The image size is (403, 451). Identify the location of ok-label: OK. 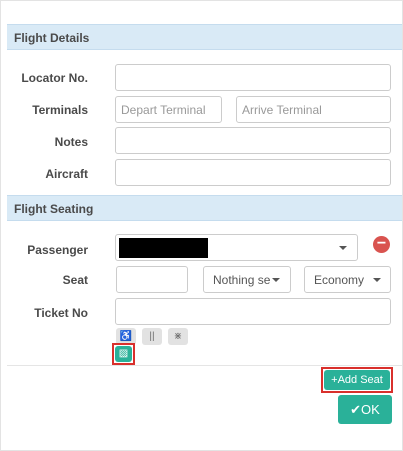
(370, 409).